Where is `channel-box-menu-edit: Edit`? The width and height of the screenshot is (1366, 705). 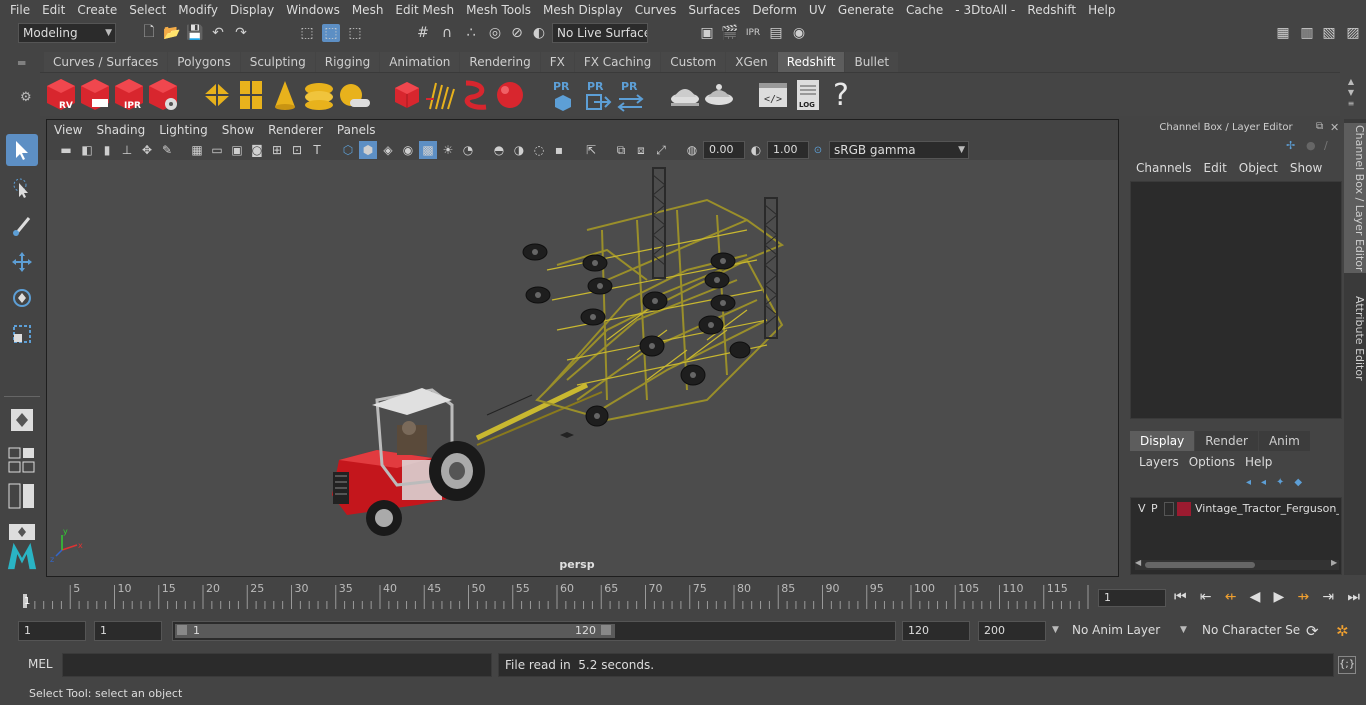 channel-box-menu-edit: Edit is located at coordinates (1215, 169).